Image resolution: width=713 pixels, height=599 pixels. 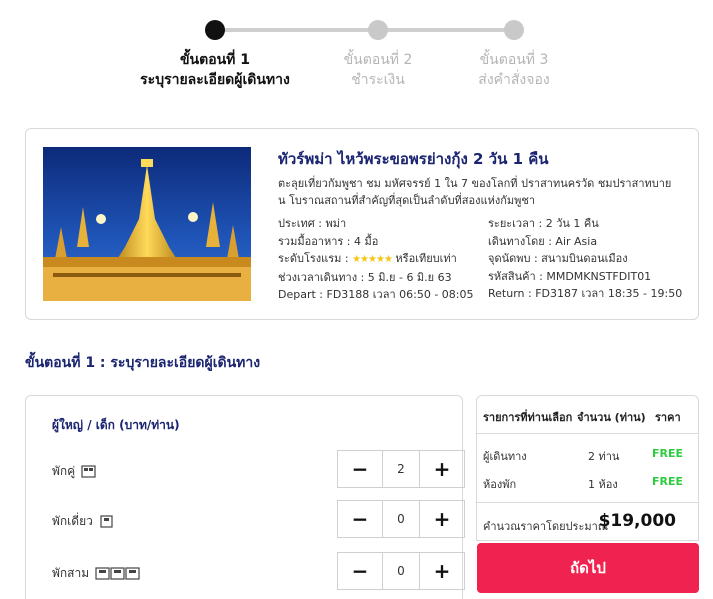 What do you see at coordinates (71, 573) in the screenshot?
I see `room-name: พักสาม` at bounding box center [71, 573].